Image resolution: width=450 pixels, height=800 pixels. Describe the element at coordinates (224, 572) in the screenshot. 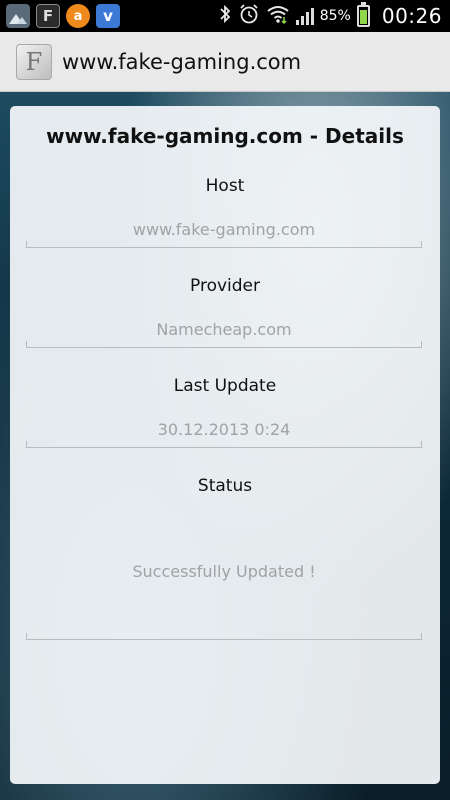

I see `status-field: Successfully Updated !` at that location.